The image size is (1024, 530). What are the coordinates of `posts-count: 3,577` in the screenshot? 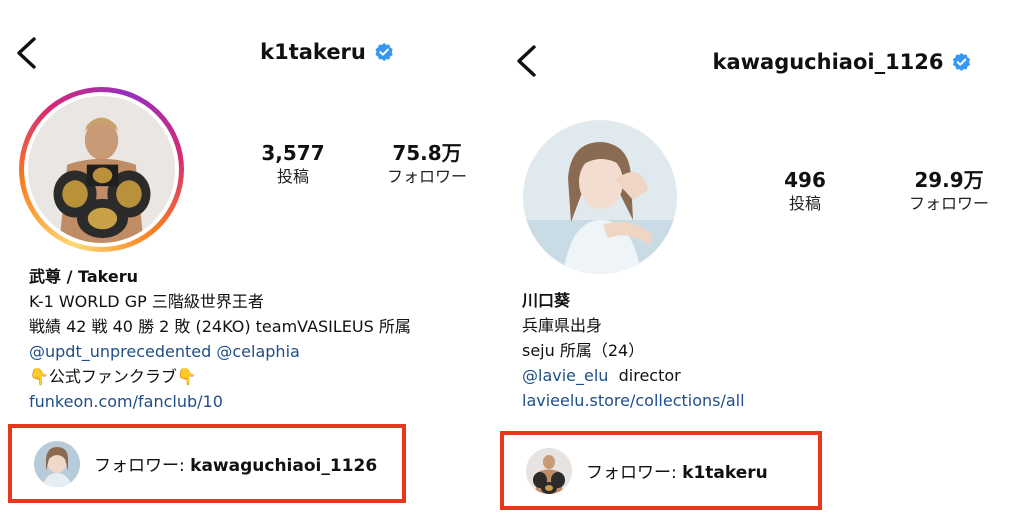 It's located at (293, 153).